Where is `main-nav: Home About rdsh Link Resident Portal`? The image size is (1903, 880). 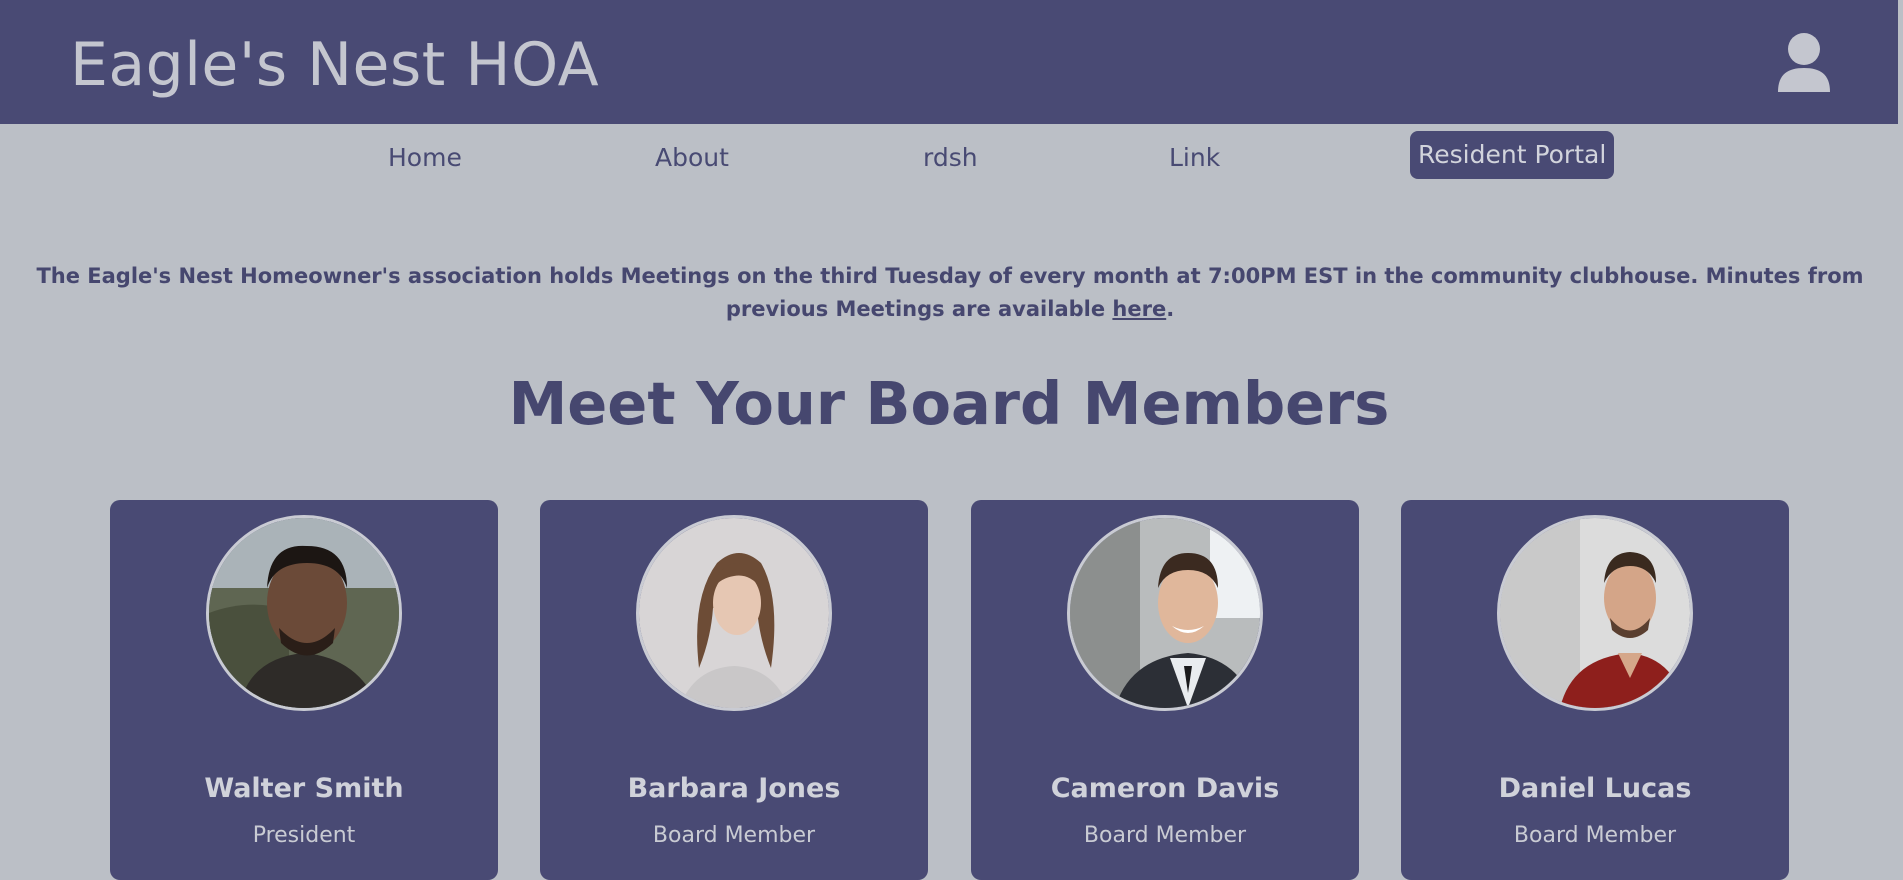 main-nav: Home About rdsh Link Resident Portal is located at coordinates (949, 157).